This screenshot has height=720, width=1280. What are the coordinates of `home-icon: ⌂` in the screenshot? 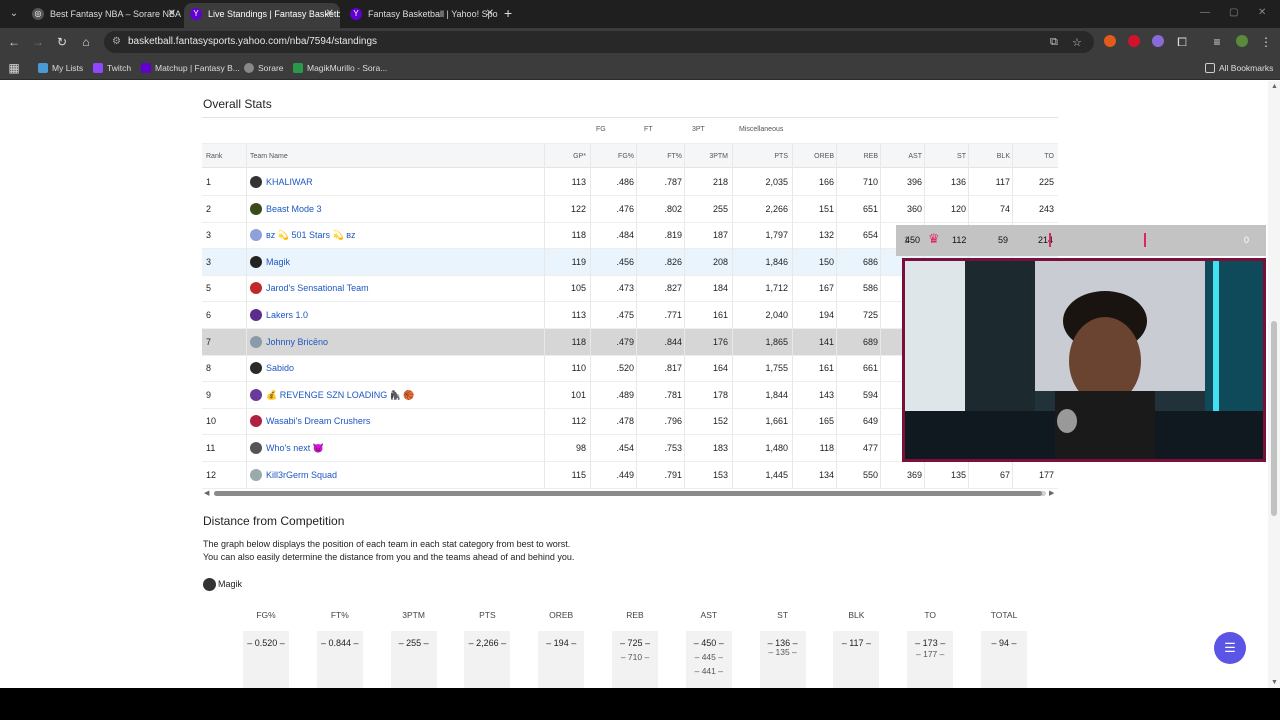 It's located at (86, 42).